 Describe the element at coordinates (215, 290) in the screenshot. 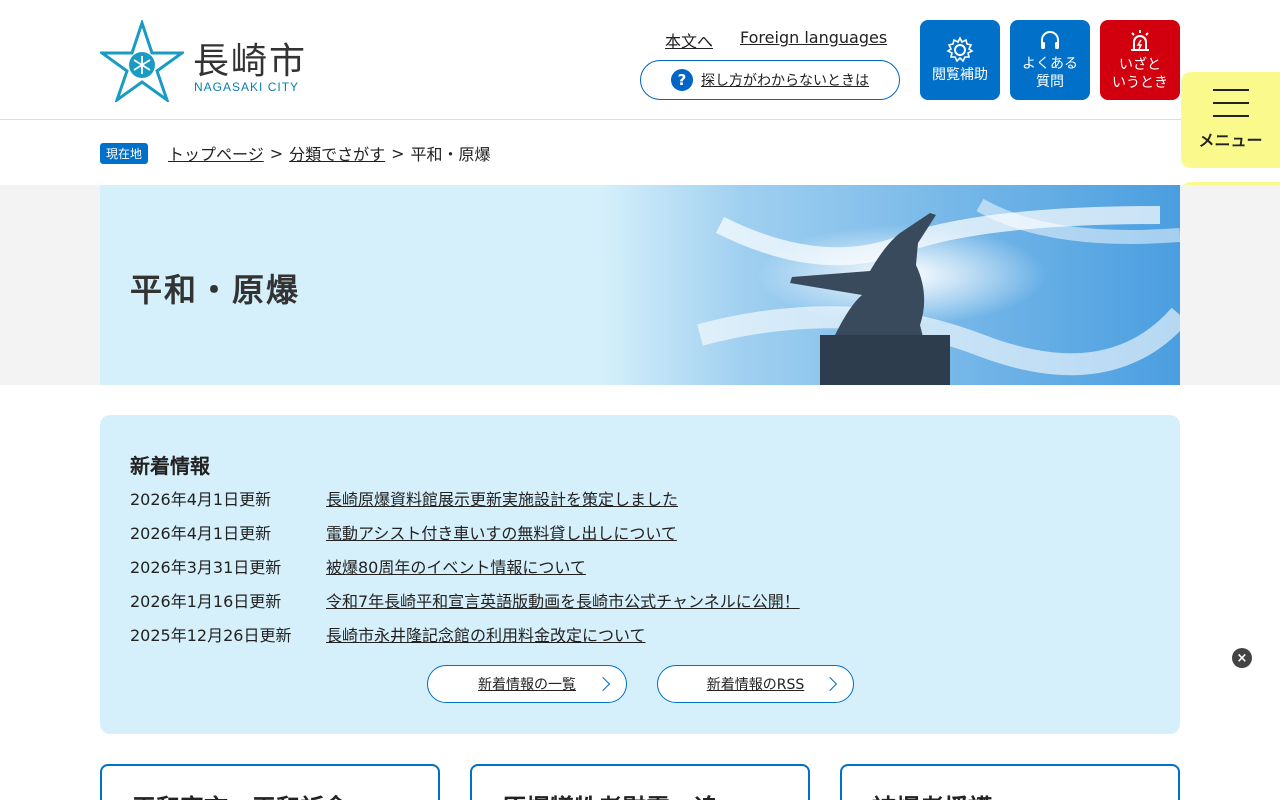

I see `page-title: 平和・原爆` at that location.